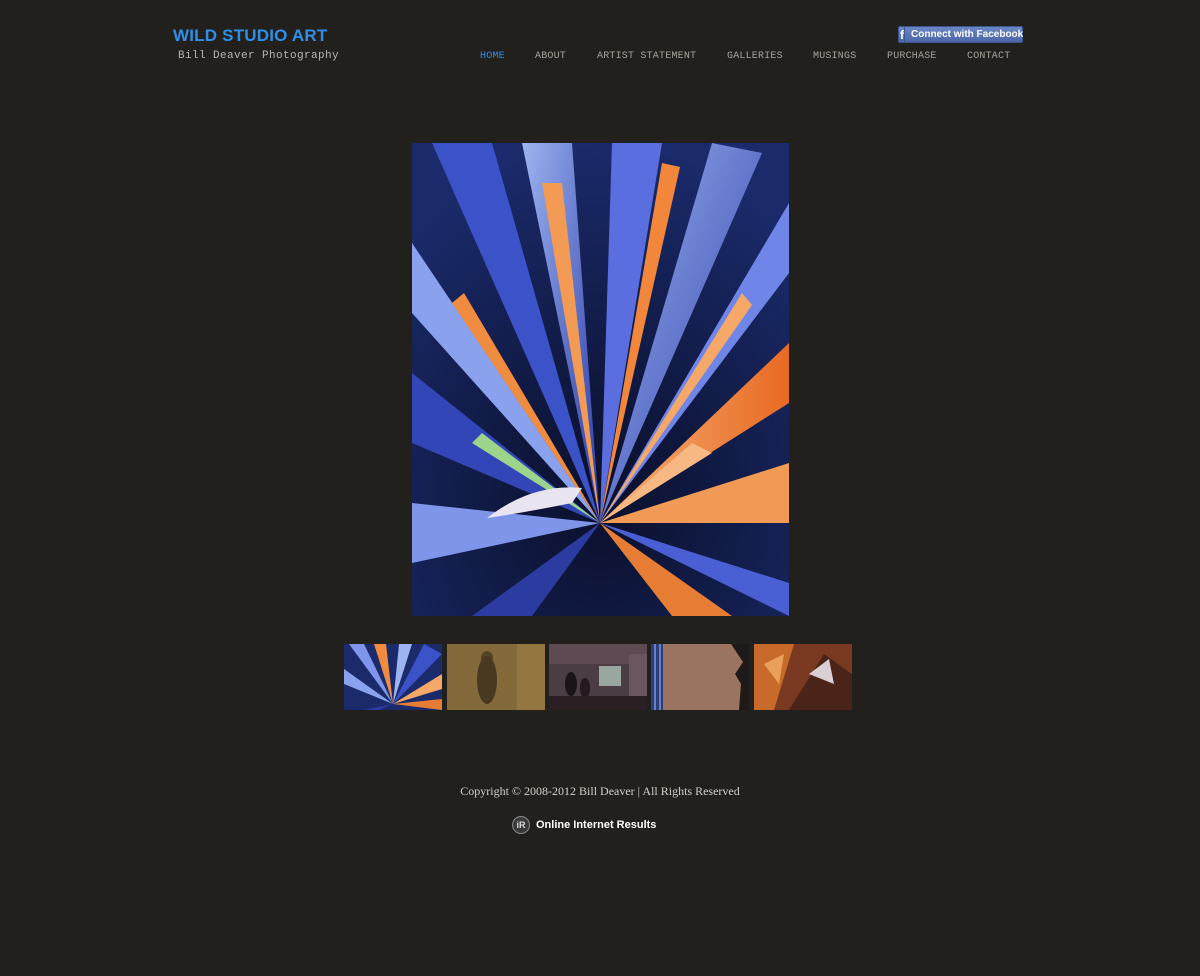 The width and height of the screenshot is (1200, 976). I want to click on agave-thumbnail, so click(393, 677).